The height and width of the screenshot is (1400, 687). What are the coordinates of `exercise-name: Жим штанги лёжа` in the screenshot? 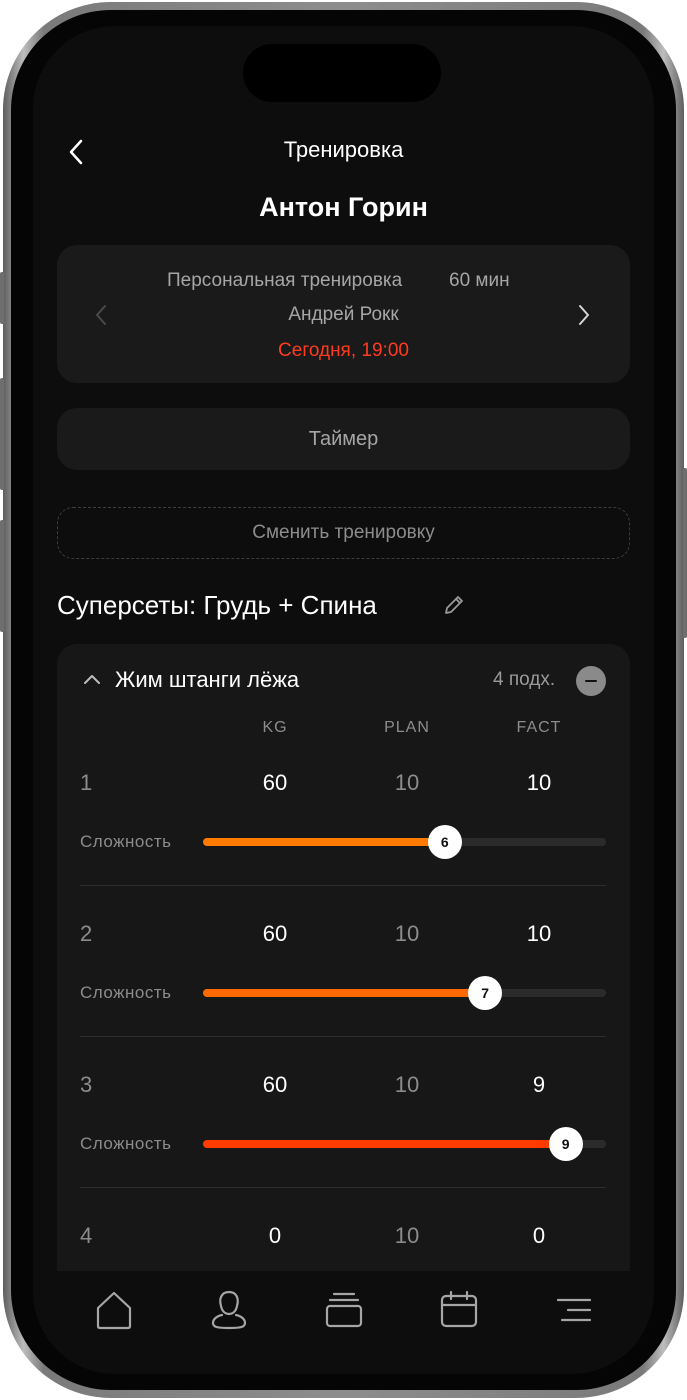 It's located at (207, 679).